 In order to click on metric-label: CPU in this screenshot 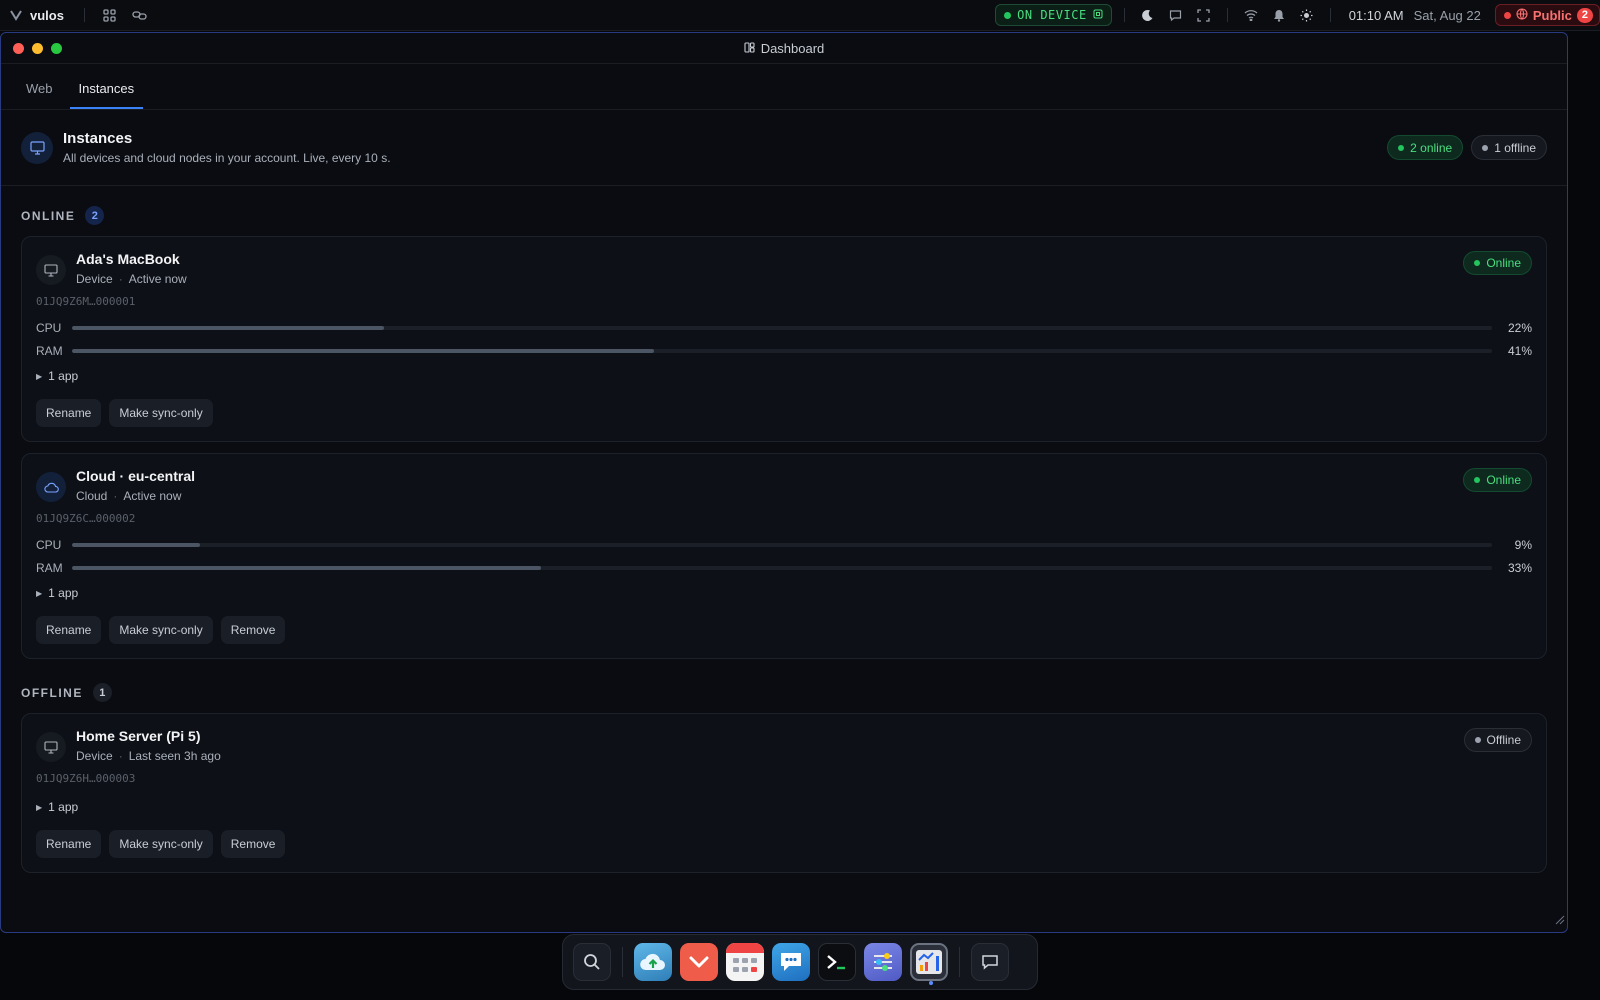, I will do `click(49, 327)`.